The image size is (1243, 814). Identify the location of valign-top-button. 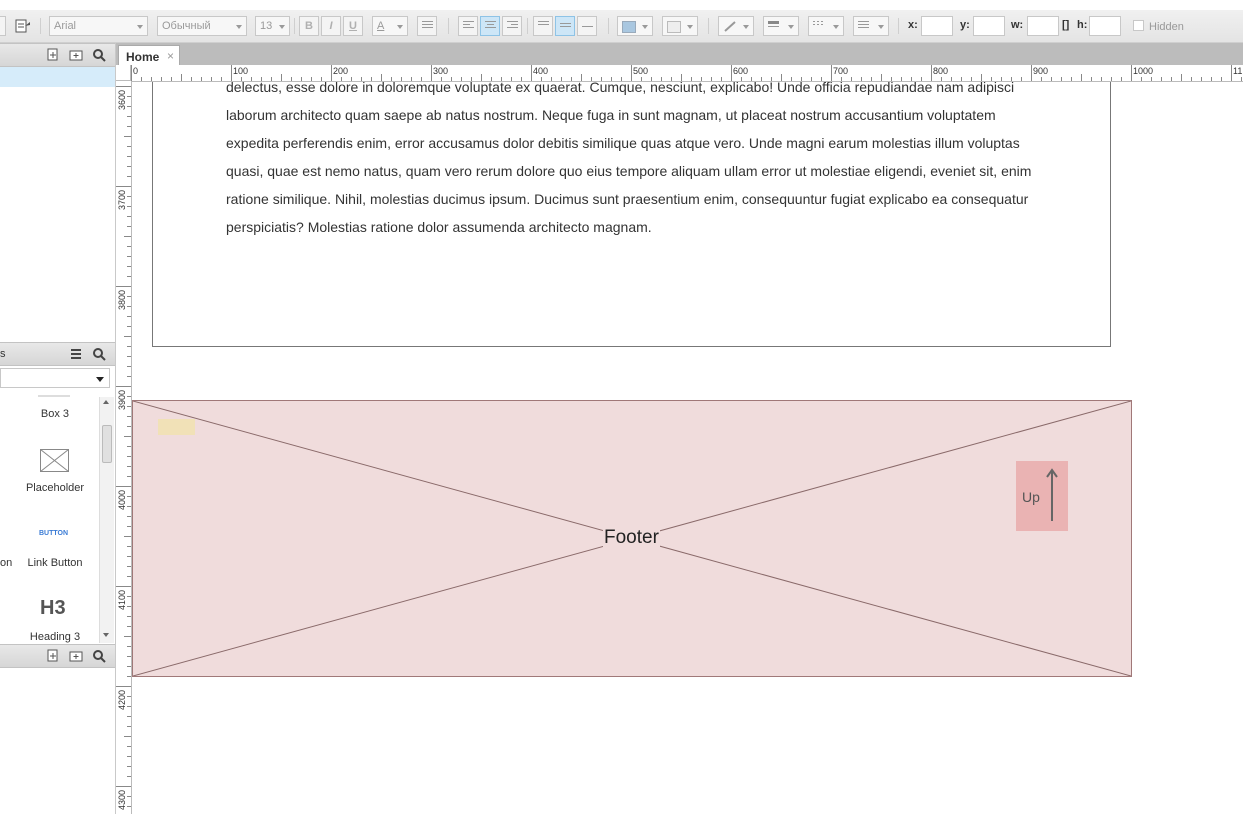
(543, 26).